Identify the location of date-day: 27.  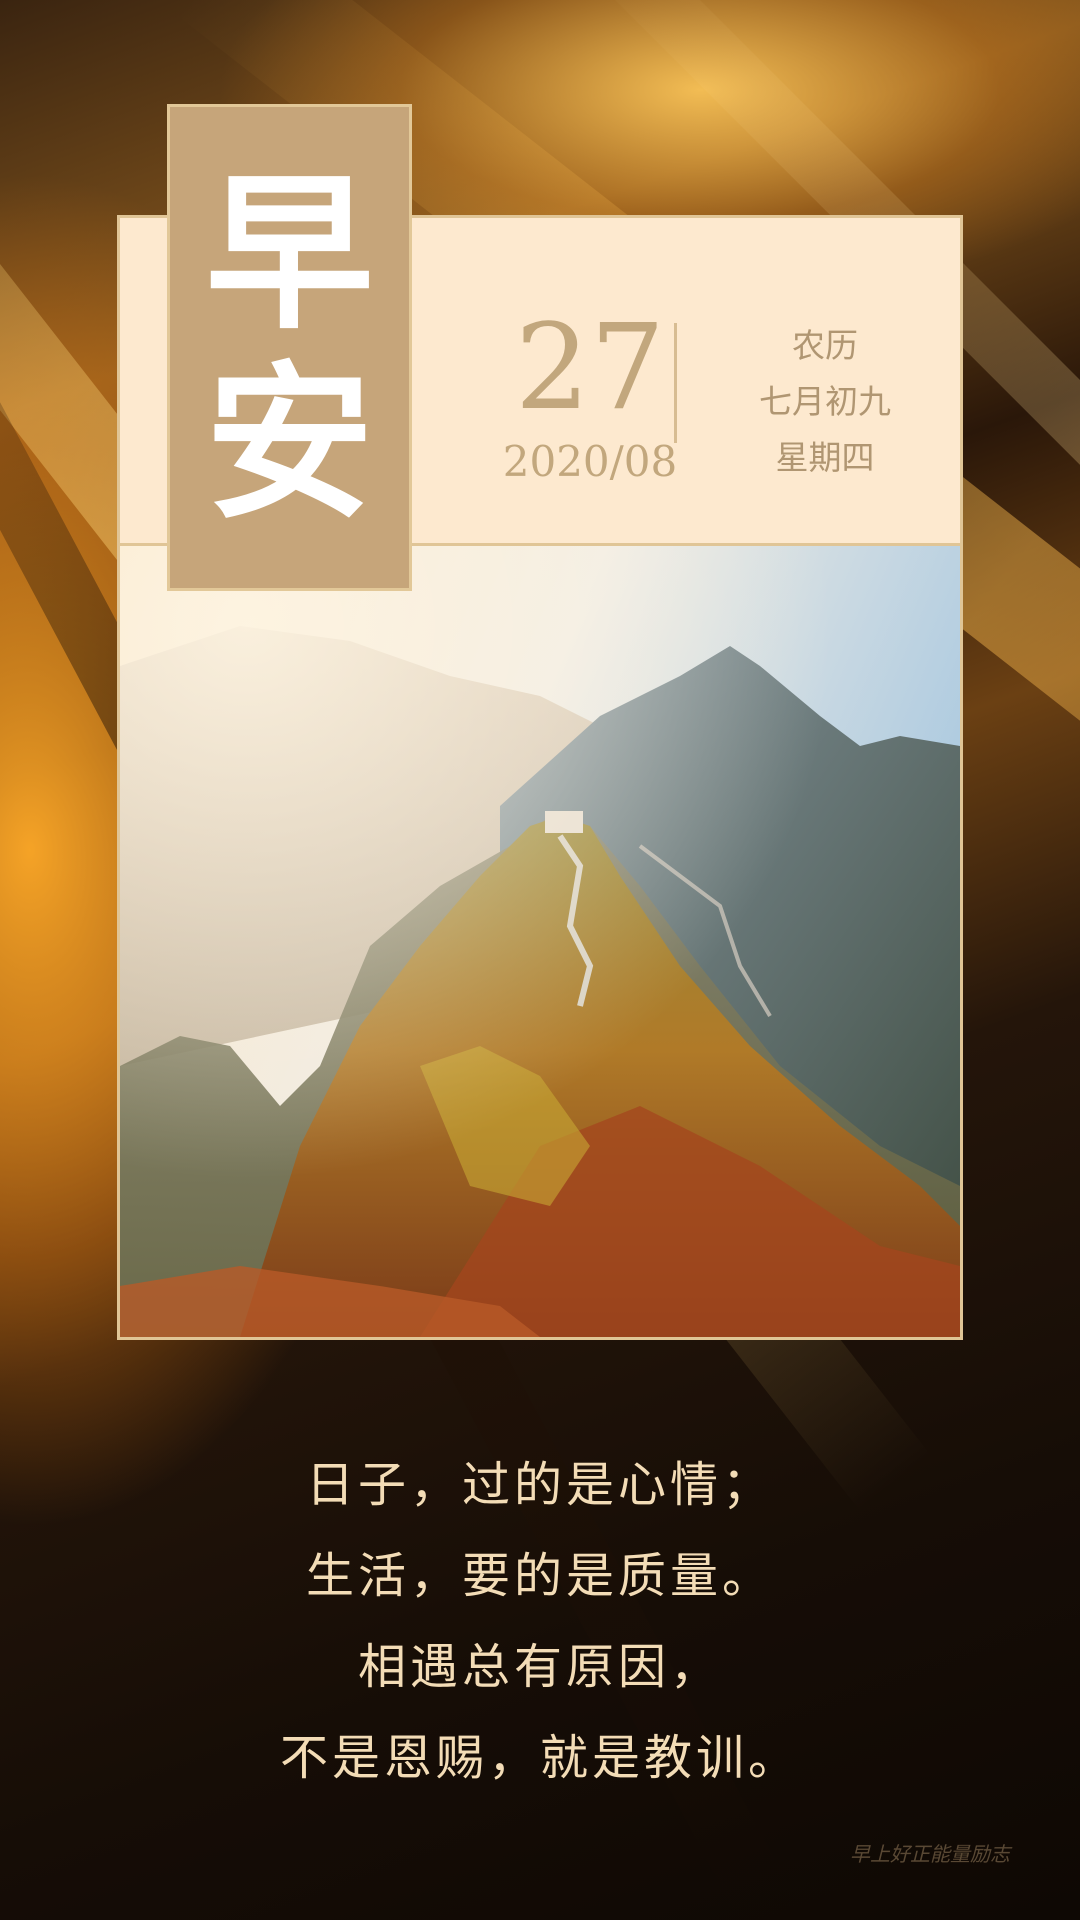
(590, 367).